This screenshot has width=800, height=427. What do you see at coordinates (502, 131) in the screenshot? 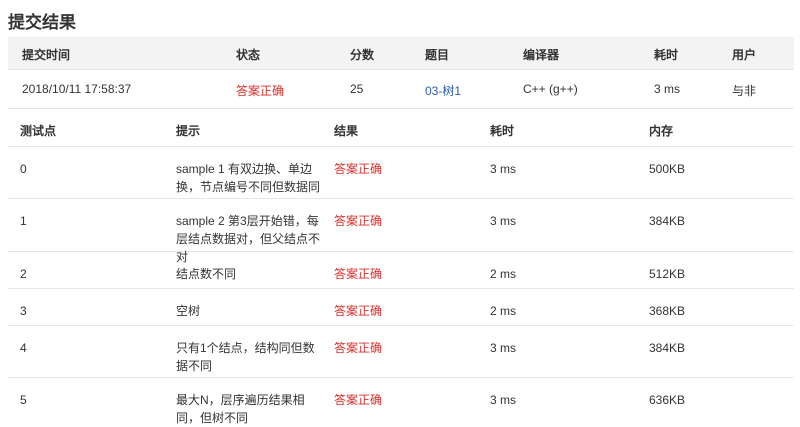
I see `header-time: 耗时` at bounding box center [502, 131].